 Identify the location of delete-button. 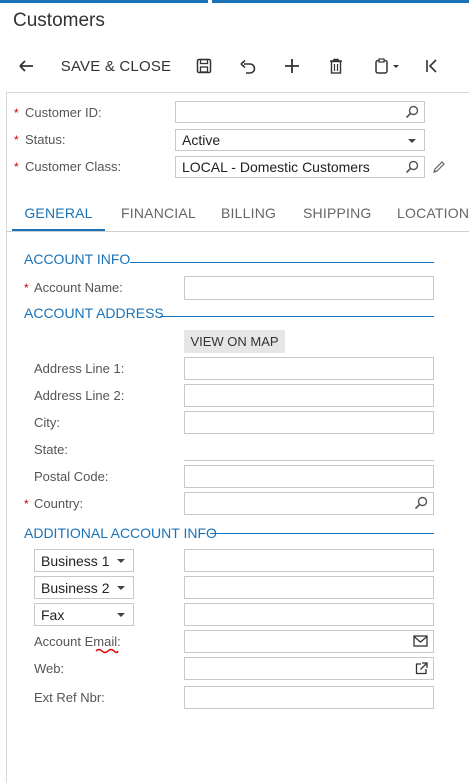
(336, 66).